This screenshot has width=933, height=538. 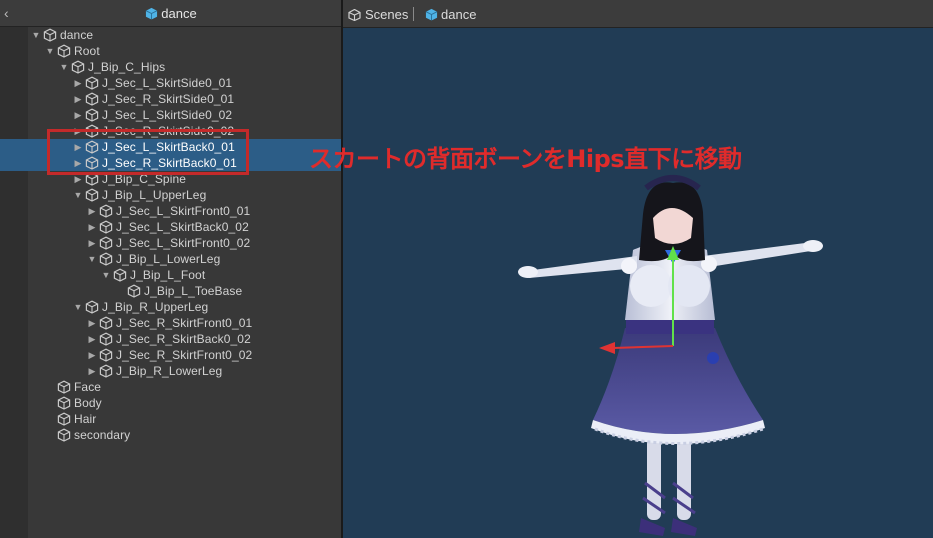 I want to click on hierarchy-row: ▶ J_Sec_R_SkirtBack0_02, so click(x=171, y=339).